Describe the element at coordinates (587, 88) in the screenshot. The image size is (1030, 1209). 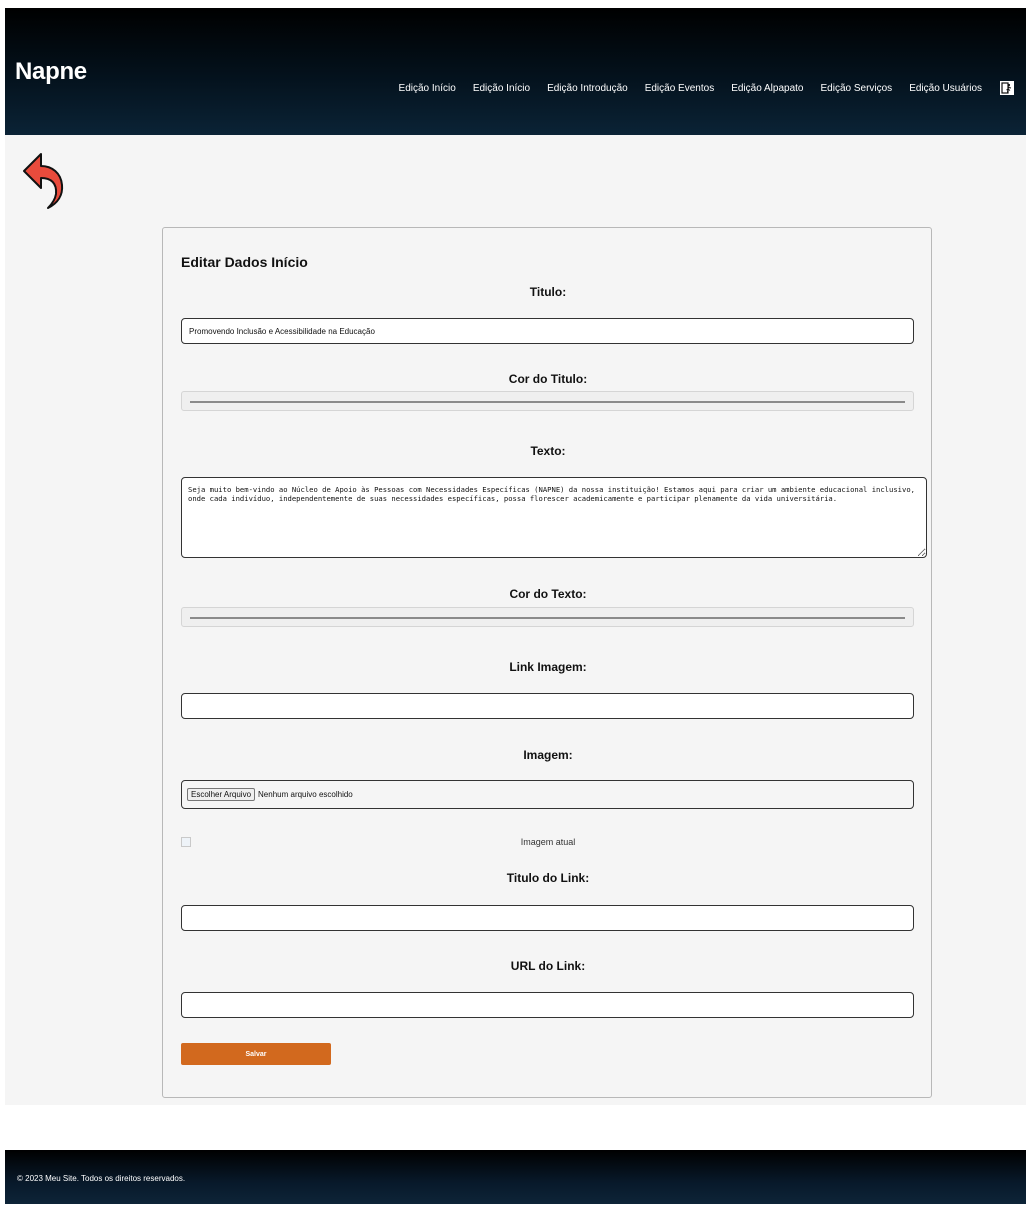
I see `nav-edicao-introducao: Edição Introdução` at that location.